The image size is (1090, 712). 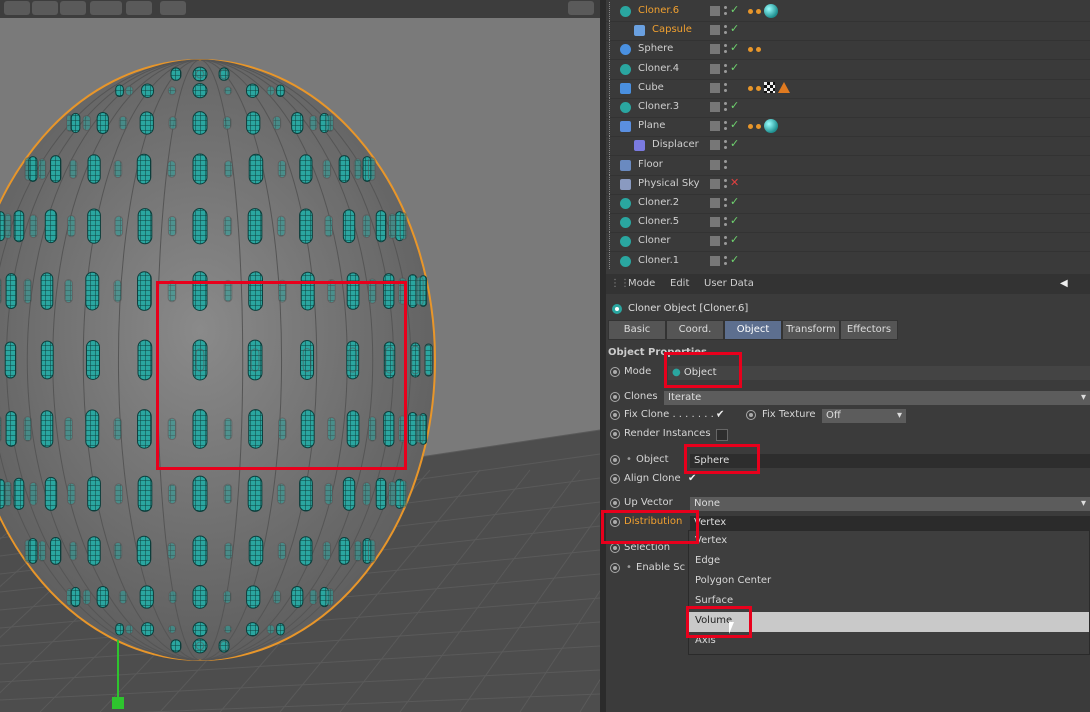 What do you see at coordinates (658, 68) in the screenshot?
I see `object-name: Cloner.4` at bounding box center [658, 68].